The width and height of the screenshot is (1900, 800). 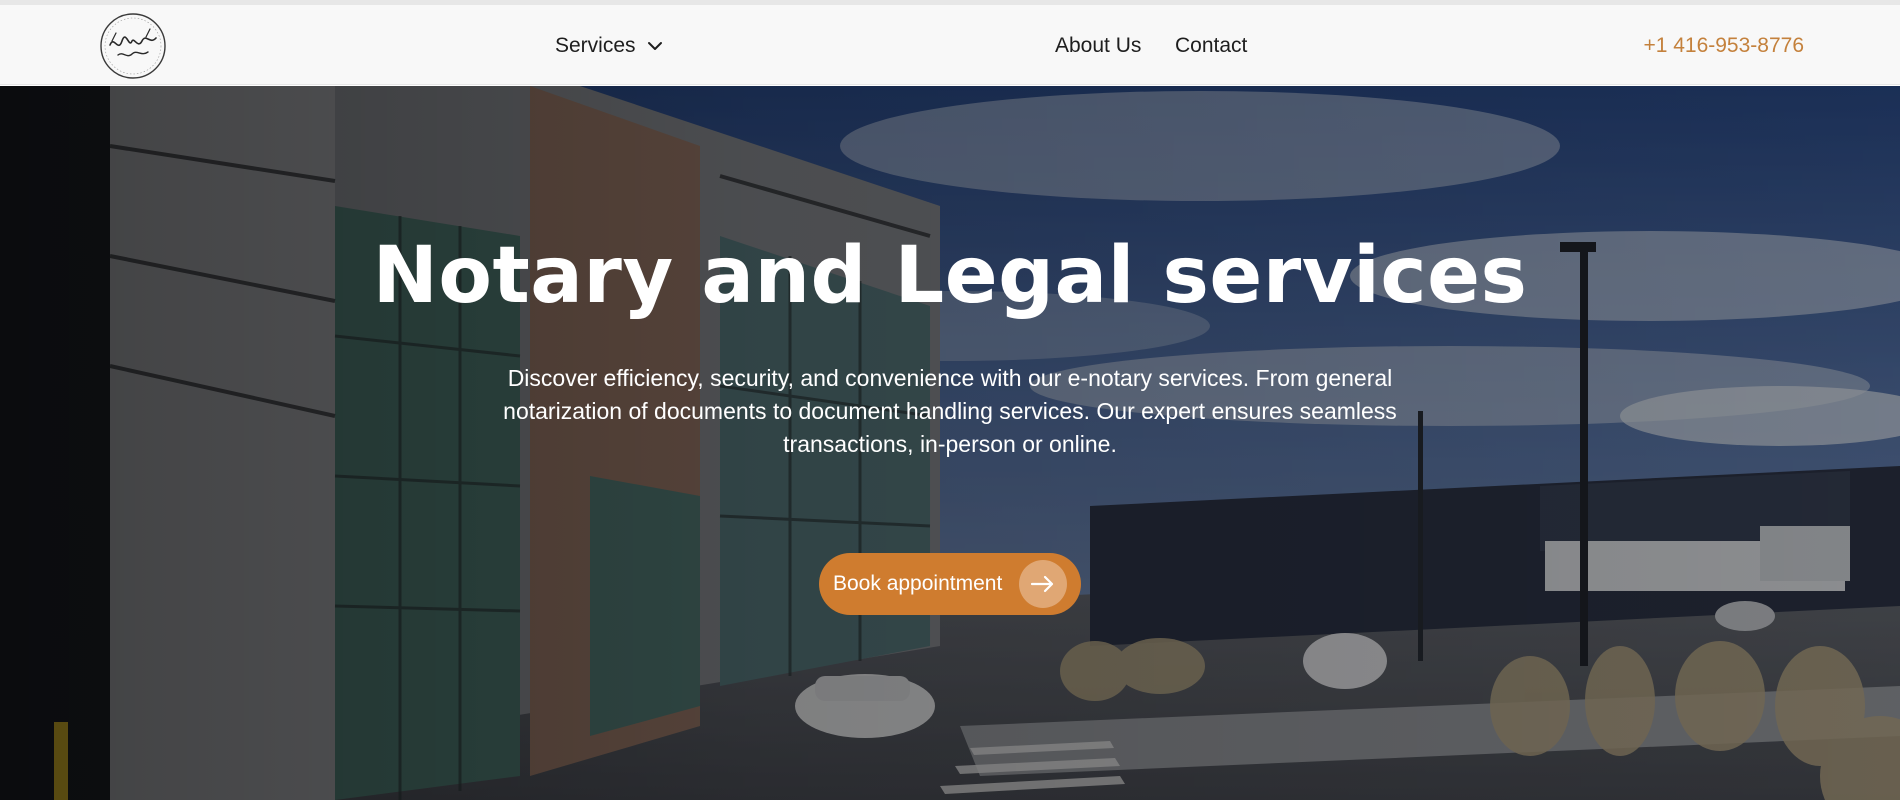 I want to click on nav-contact-link: Contact, so click(x=1211, y=46).